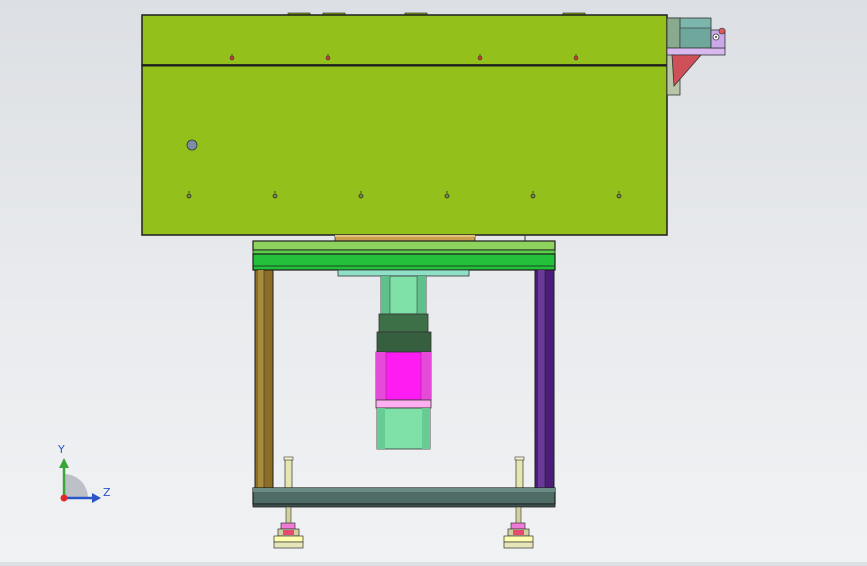  Describe the element at coordinates (403, 323) in the screenshot. I see `motor-gearbox` at that location.